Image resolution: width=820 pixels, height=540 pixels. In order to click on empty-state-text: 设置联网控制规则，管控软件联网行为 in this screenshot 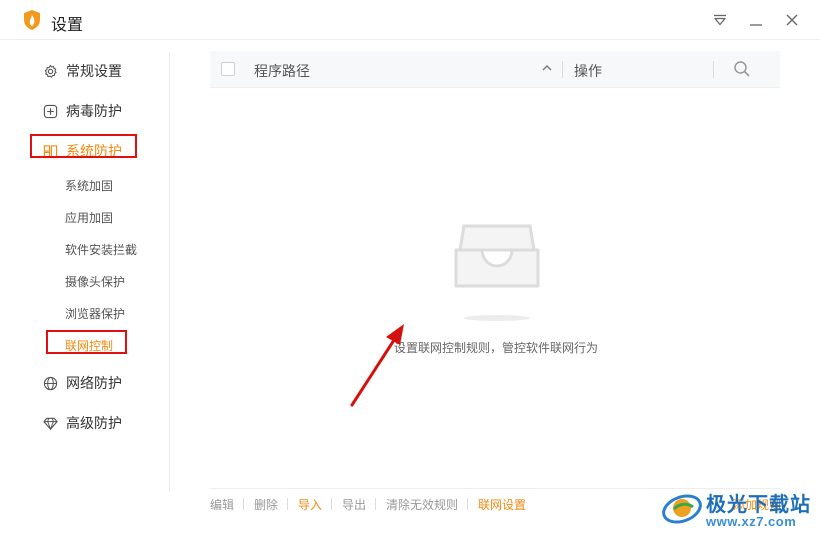, I will do `click(496, 348)`.